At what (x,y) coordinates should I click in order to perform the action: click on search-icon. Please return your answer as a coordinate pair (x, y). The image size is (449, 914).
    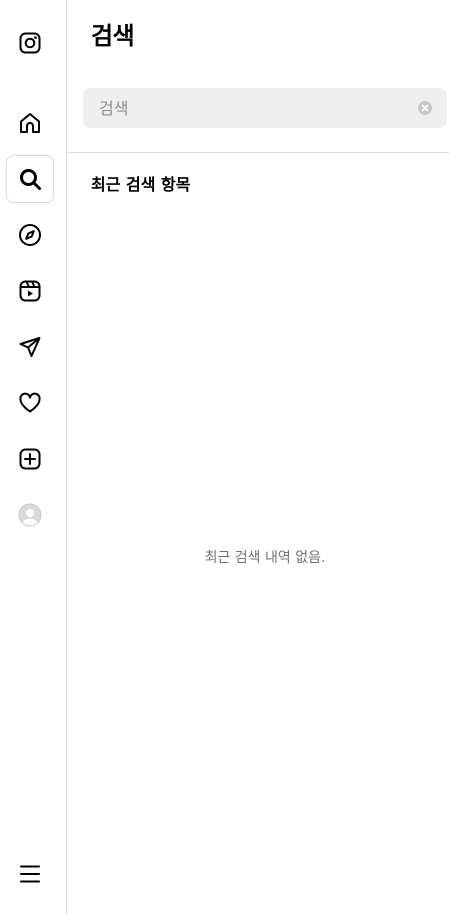
    Looking at the image, I should click on (30, 179).